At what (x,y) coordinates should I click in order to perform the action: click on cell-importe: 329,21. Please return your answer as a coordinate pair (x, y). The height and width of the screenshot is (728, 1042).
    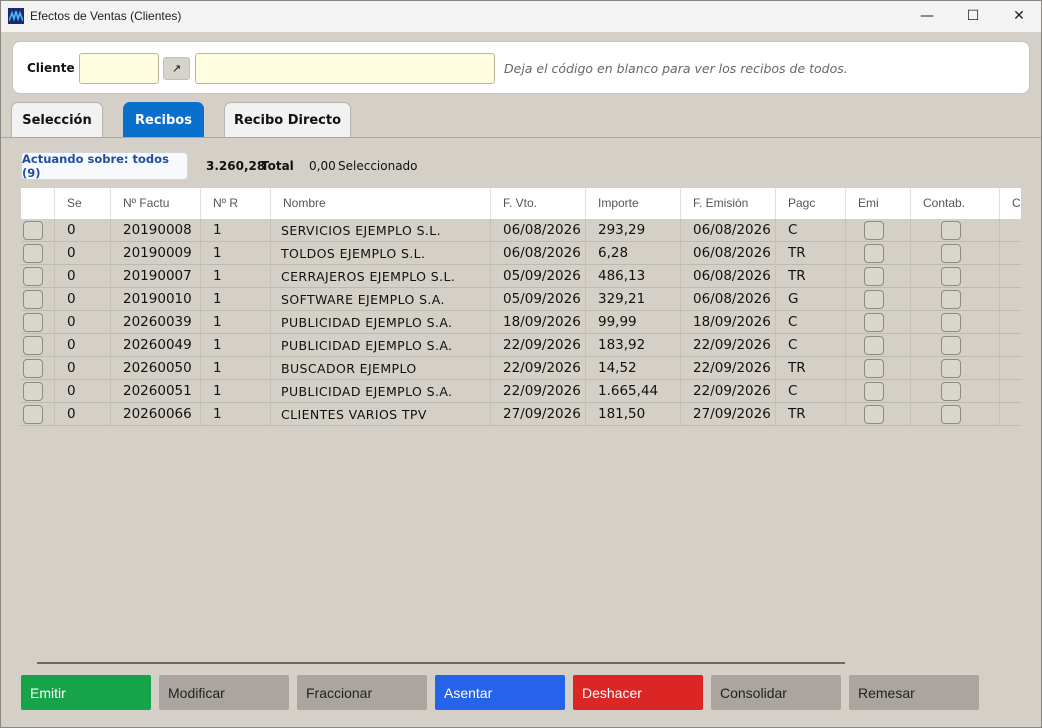
    Looking at the image, I should click on (632, 299).